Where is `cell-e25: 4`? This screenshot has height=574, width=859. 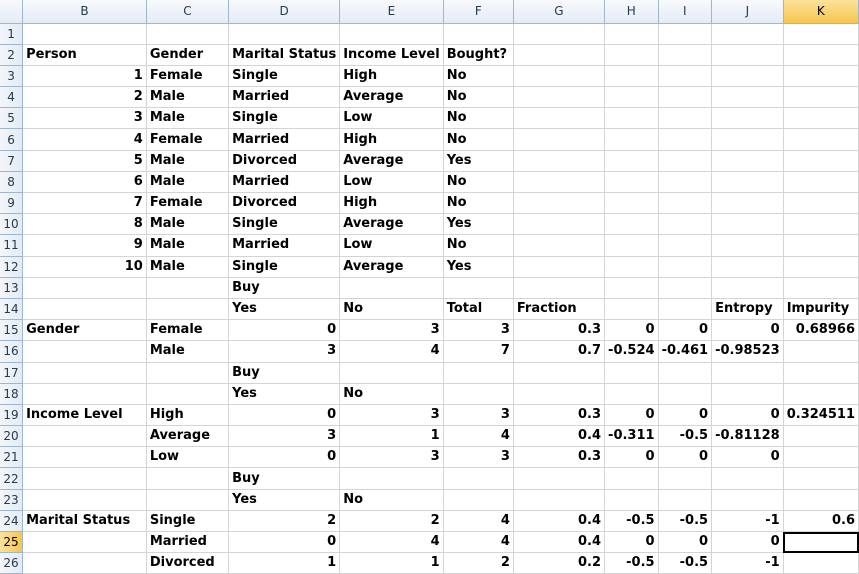
cell-e25: 4 is located at coordinates (391, 542).